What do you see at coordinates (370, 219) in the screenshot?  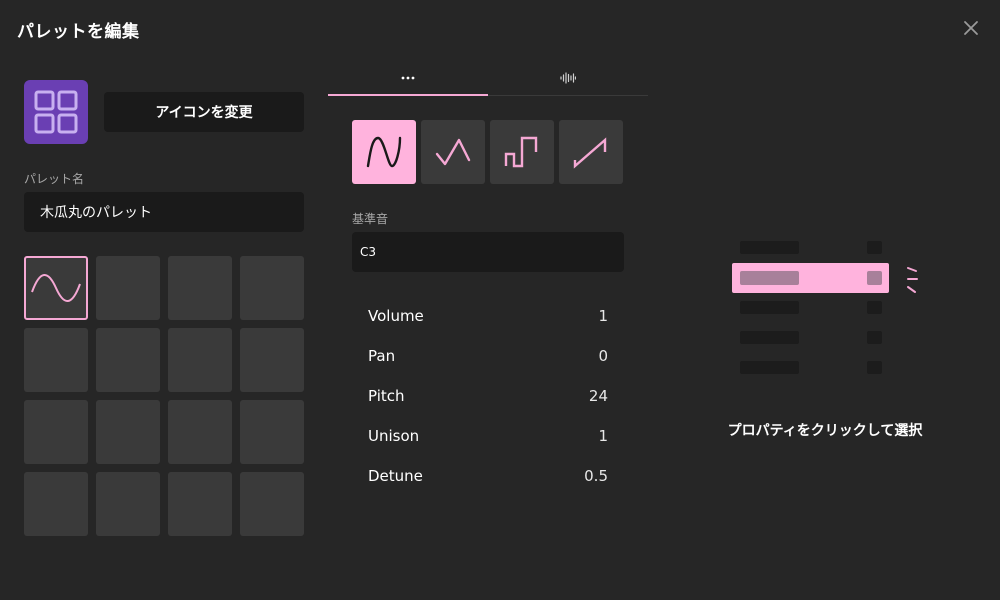 I see `base-pitch-label: 基準音` at bounding box center [370, 219].